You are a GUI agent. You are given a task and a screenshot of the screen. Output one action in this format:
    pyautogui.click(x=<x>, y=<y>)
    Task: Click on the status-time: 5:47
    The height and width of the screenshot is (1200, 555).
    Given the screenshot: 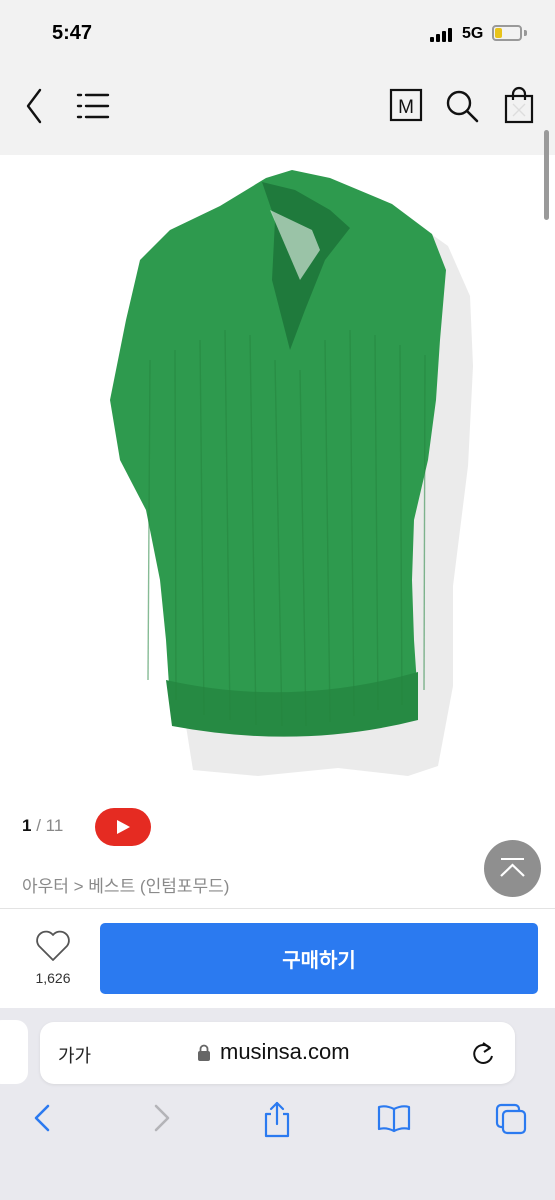 What is the action you would take?
    pyautogui.click(x=72, y=33)
    